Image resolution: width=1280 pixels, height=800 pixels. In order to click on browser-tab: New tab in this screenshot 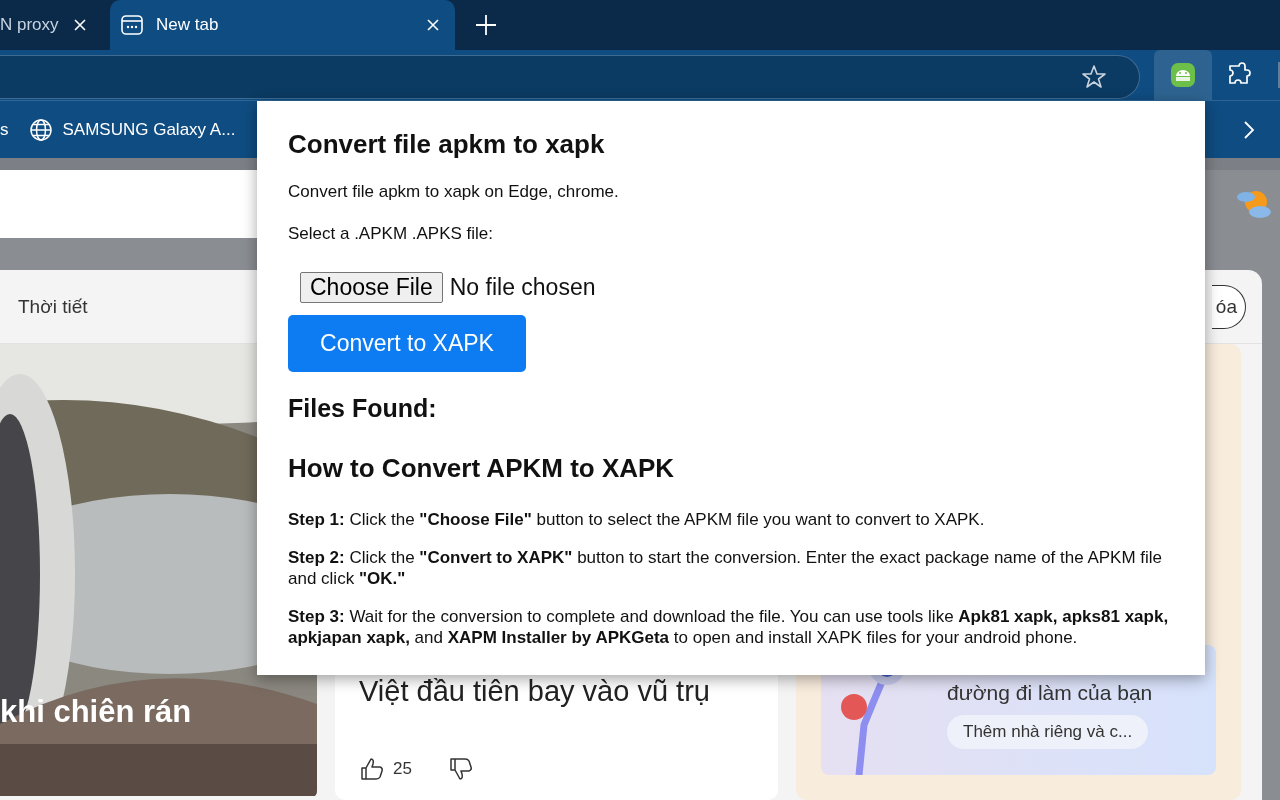, I will do `click(282, 25)`.